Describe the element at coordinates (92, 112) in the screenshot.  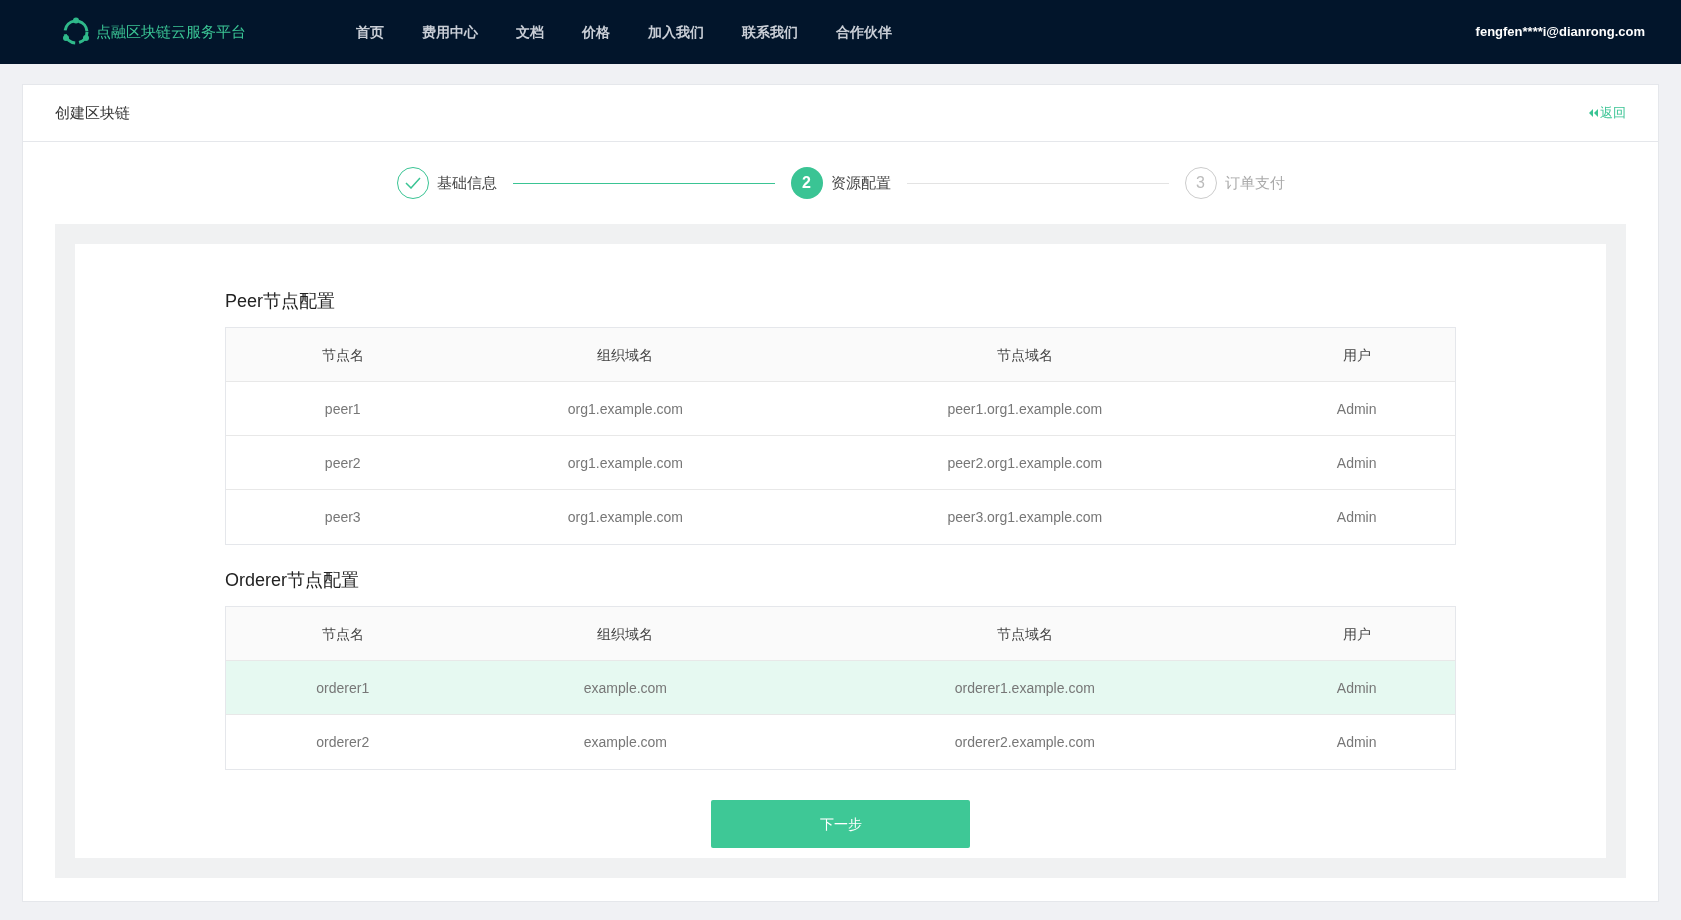
I see `page-title: 创建区块链` at that location.